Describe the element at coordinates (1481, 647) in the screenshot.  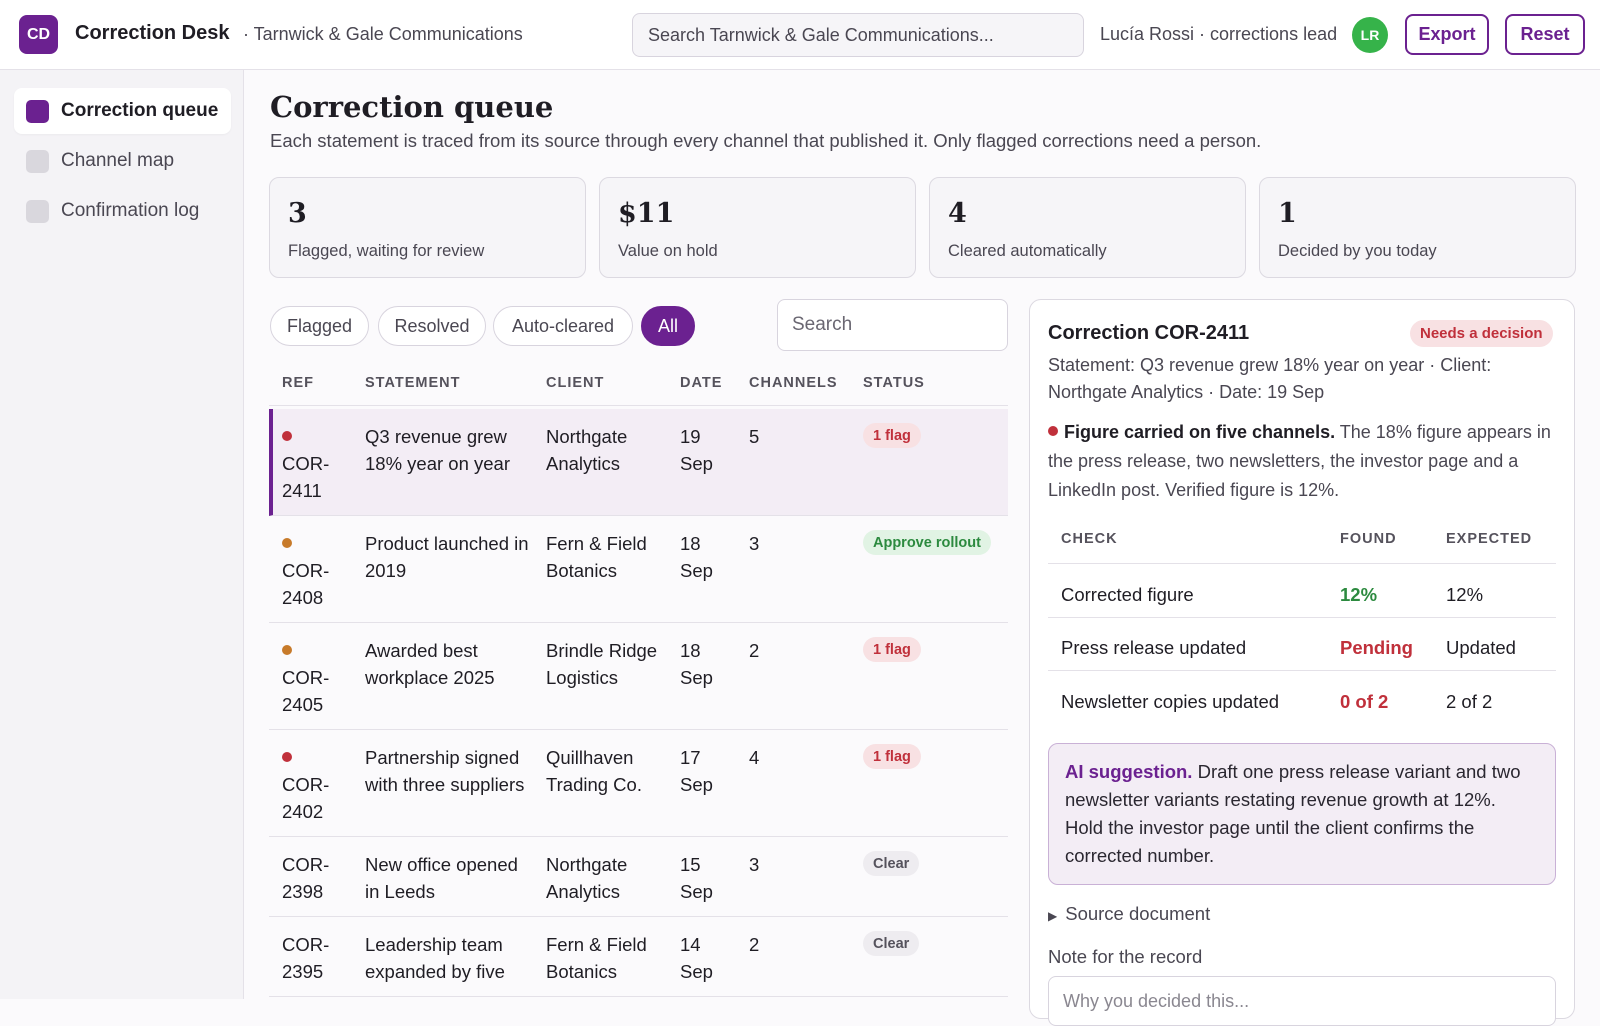
I see `check-expected: Updated` at that location.